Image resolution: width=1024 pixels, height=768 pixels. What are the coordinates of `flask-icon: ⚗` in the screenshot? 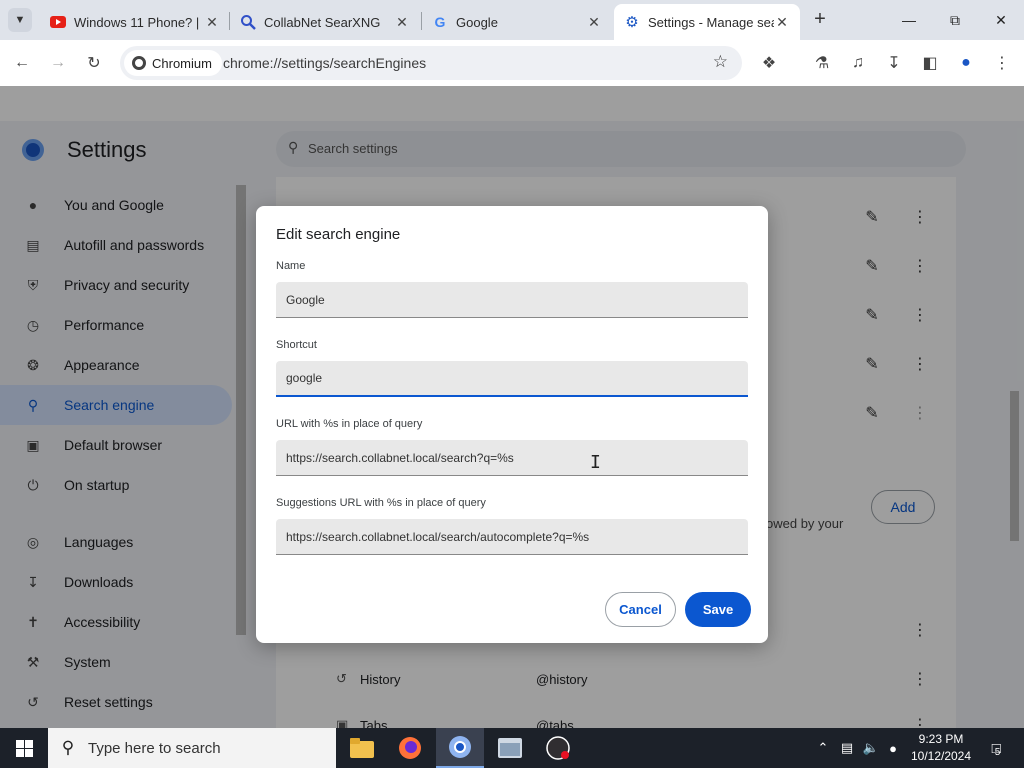 It's located at (822, 63).